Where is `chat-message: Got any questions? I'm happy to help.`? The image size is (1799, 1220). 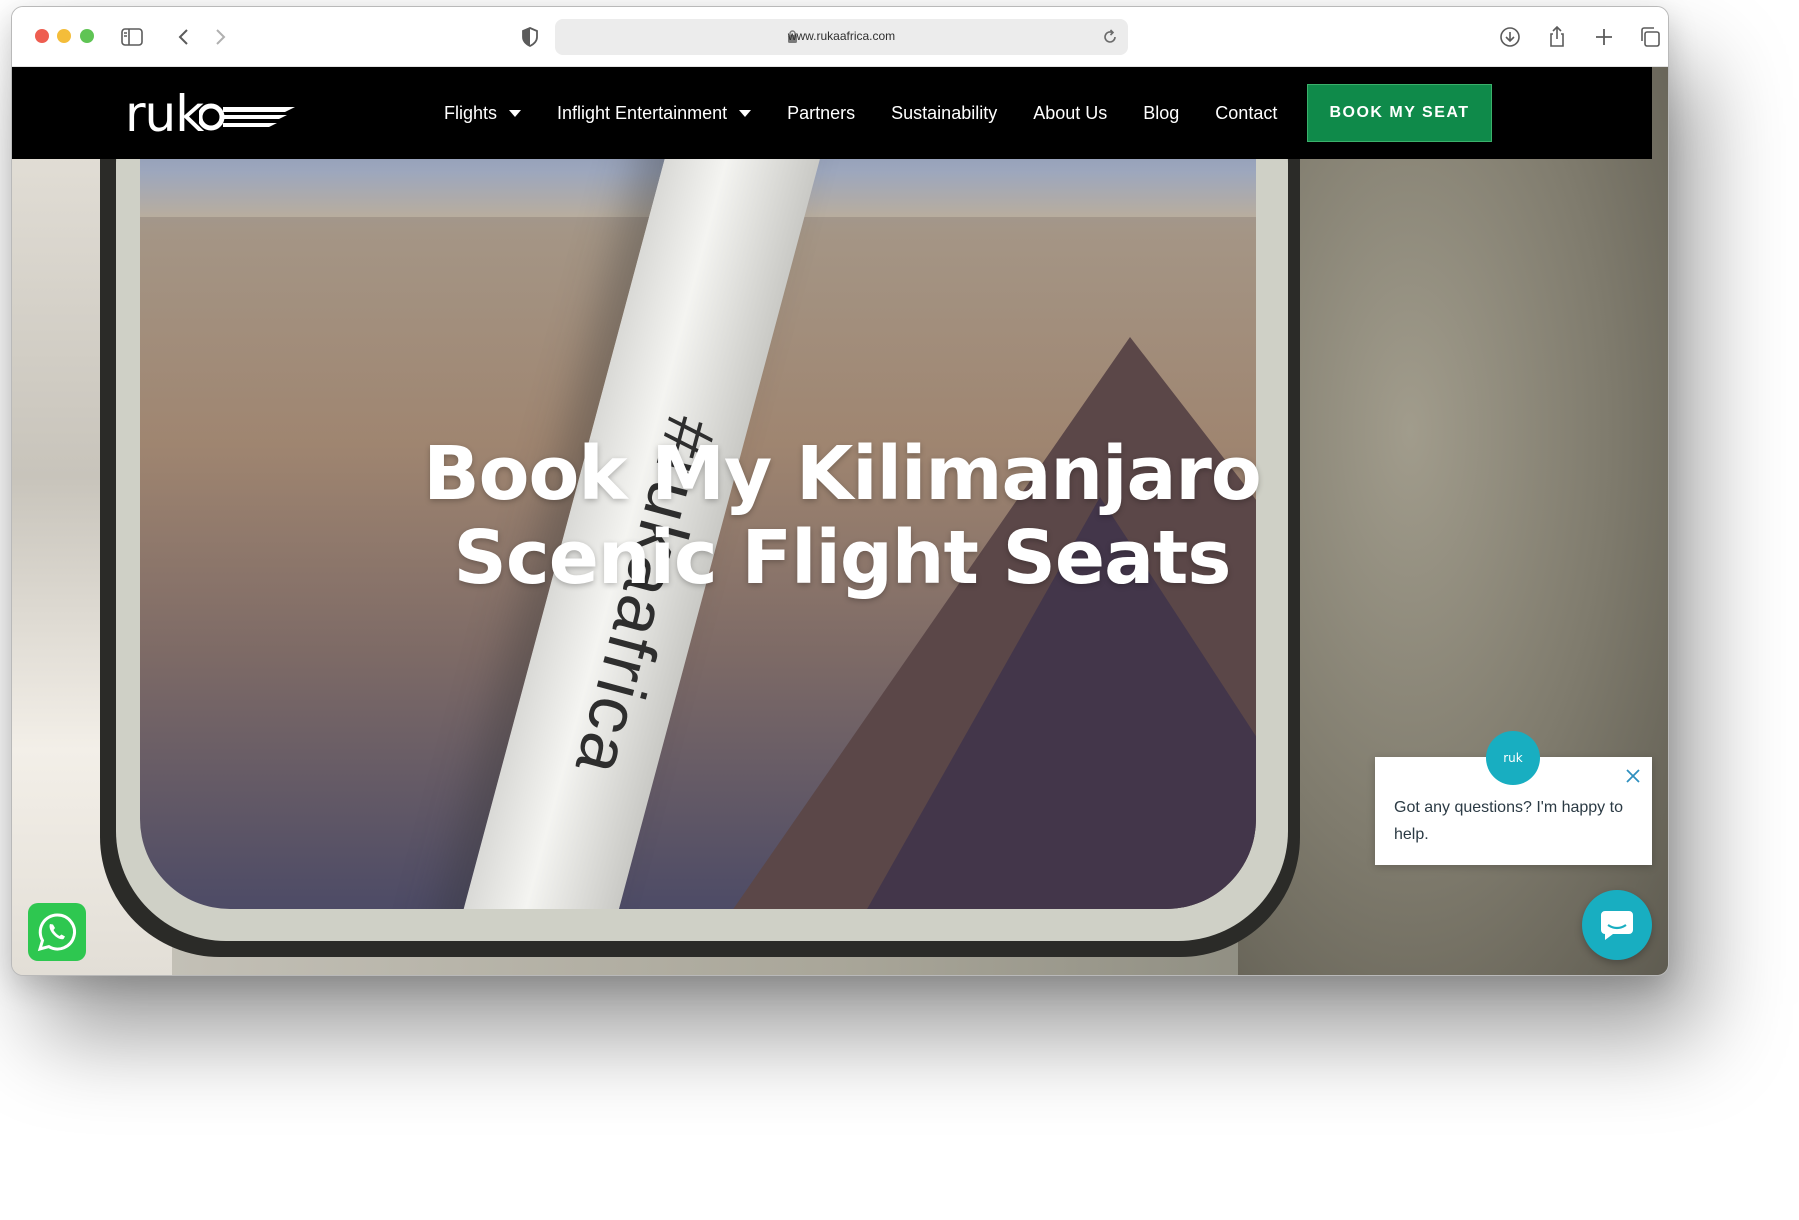
chat-message: Got any questions? I'm happy to help. is located at coordinates (1508, 821).